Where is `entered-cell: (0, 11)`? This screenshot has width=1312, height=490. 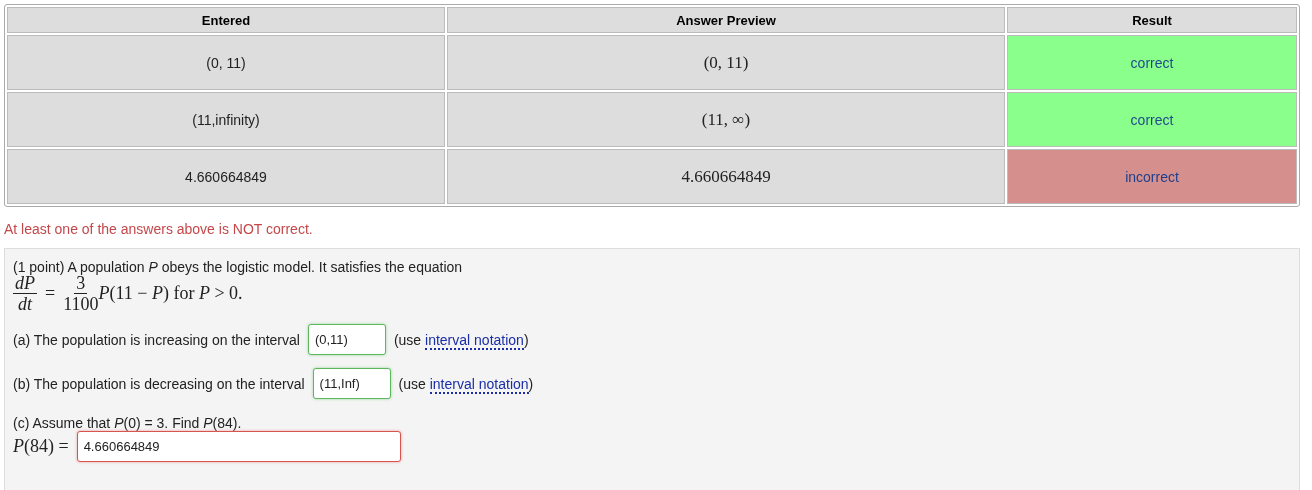
entered-cell: (0, 11) is located at coordinates (226, 62).